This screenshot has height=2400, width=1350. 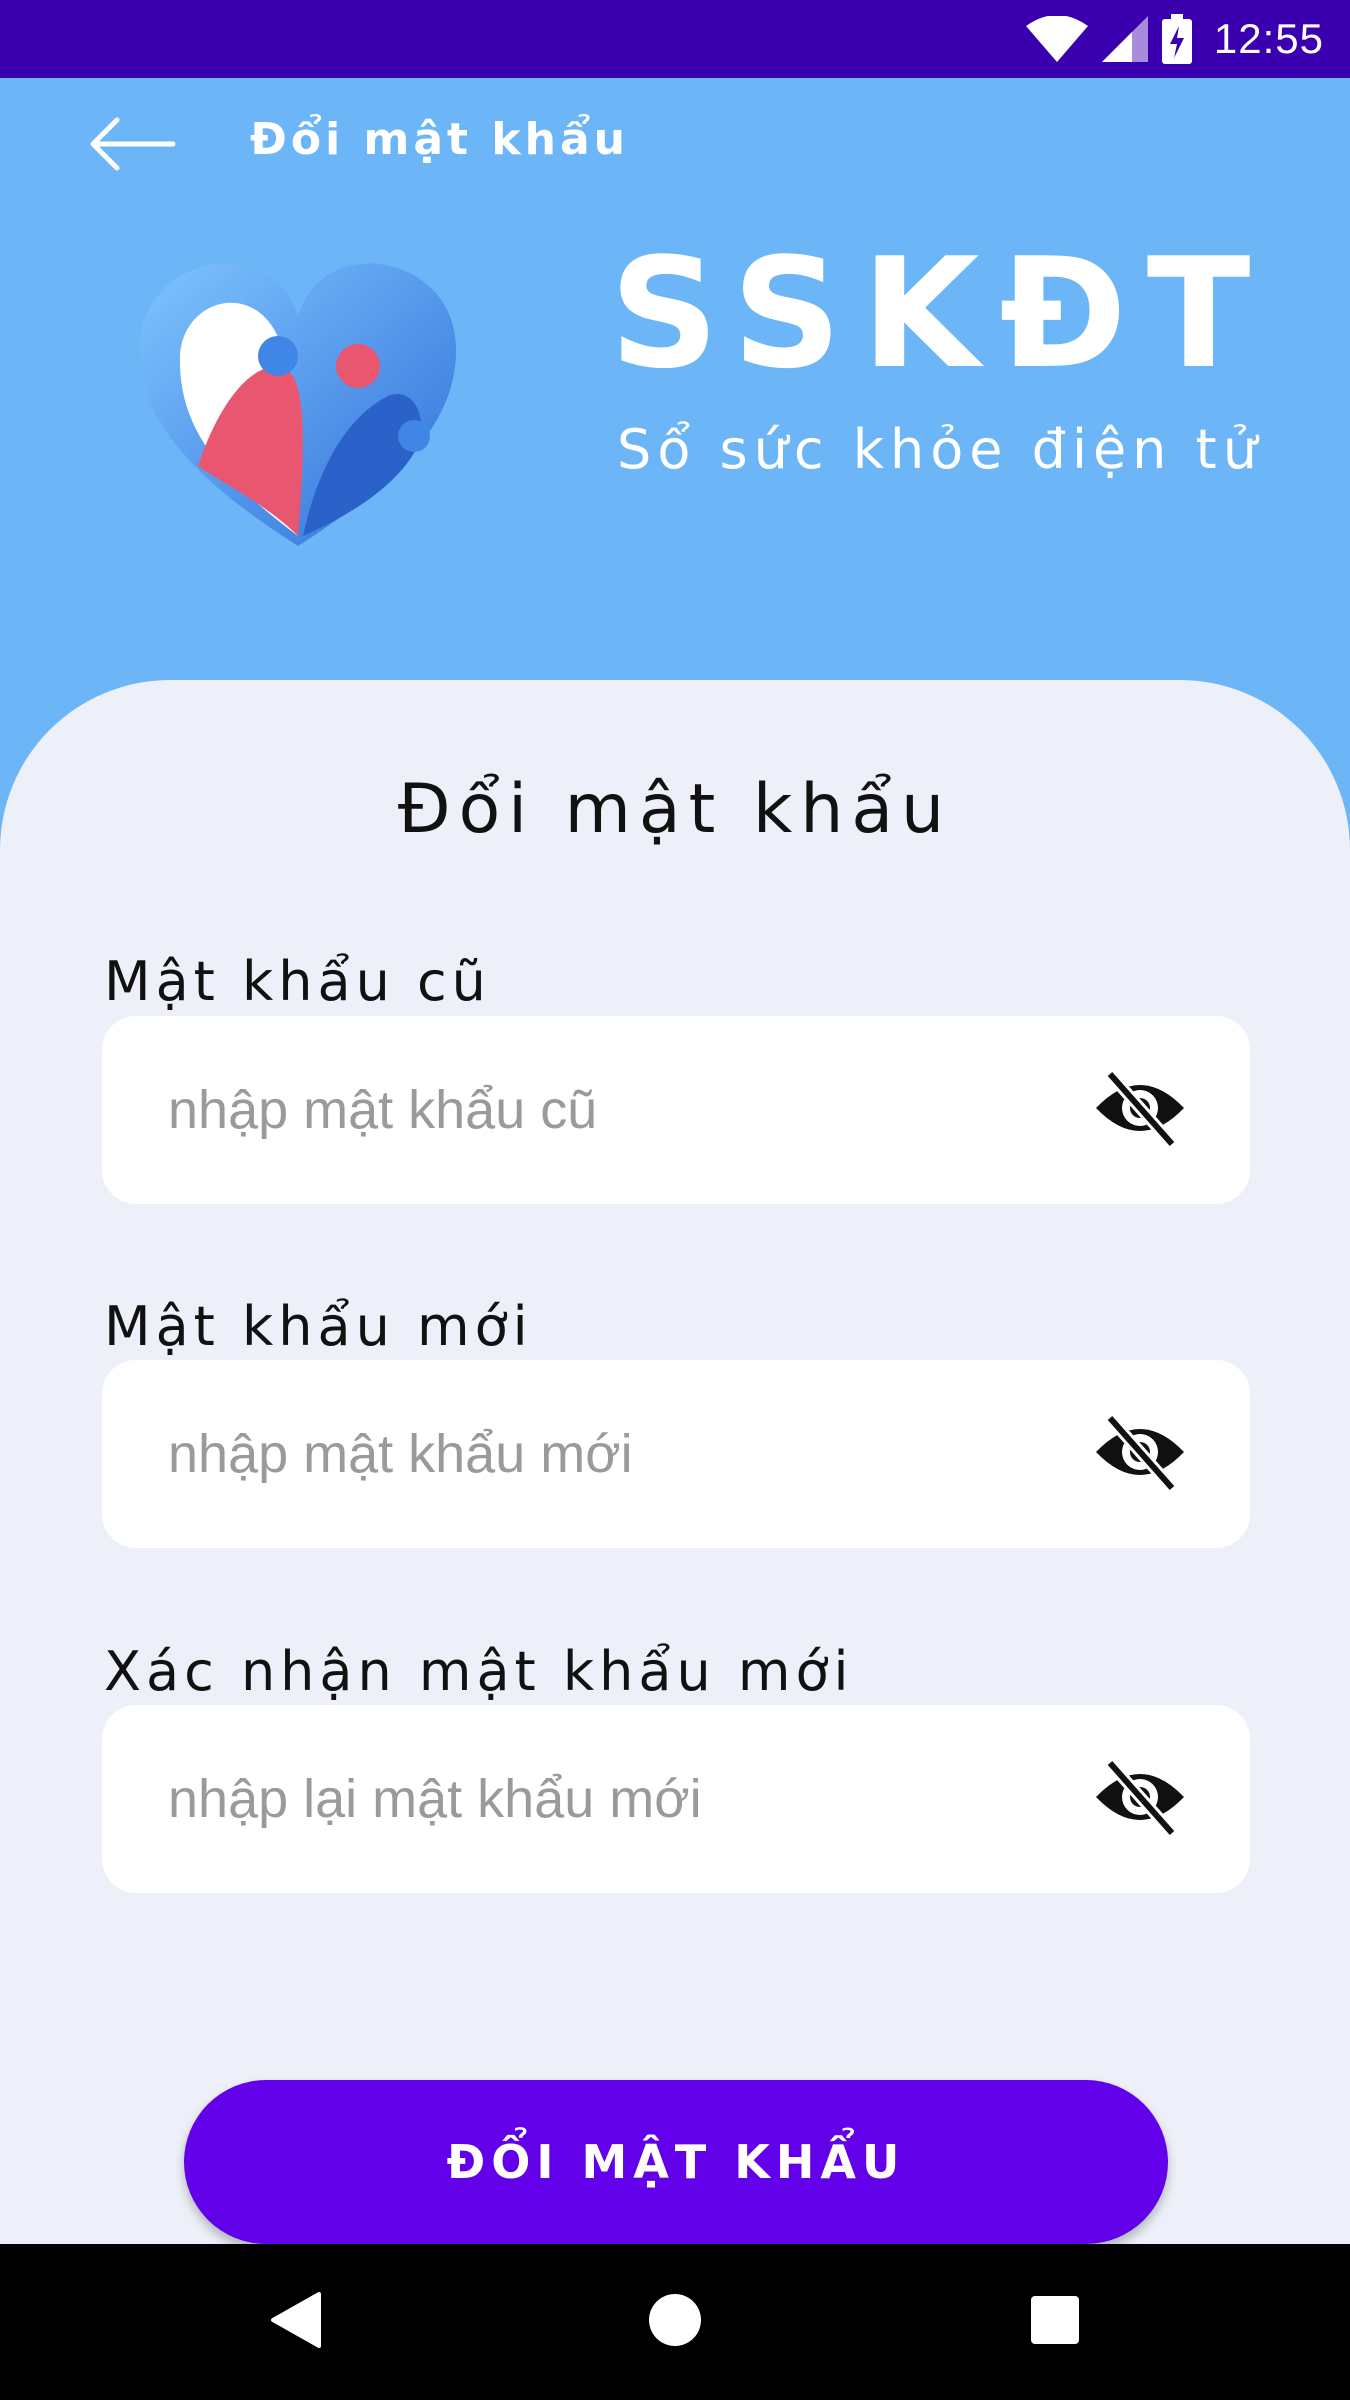 I want to click on arrow-left-icon, so click(x=132, y=146).